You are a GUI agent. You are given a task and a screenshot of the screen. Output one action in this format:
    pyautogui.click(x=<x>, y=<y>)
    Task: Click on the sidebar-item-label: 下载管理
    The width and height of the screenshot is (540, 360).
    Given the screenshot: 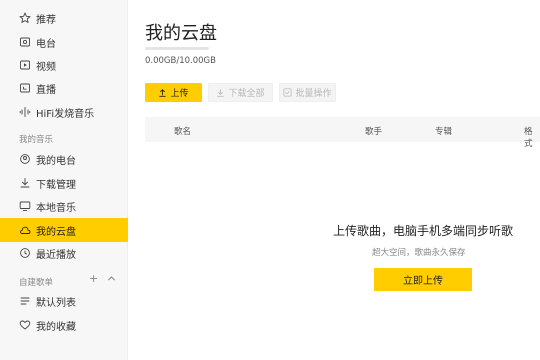 What is the action you would take?
    pyautogui.click(x=56, y=185)
    